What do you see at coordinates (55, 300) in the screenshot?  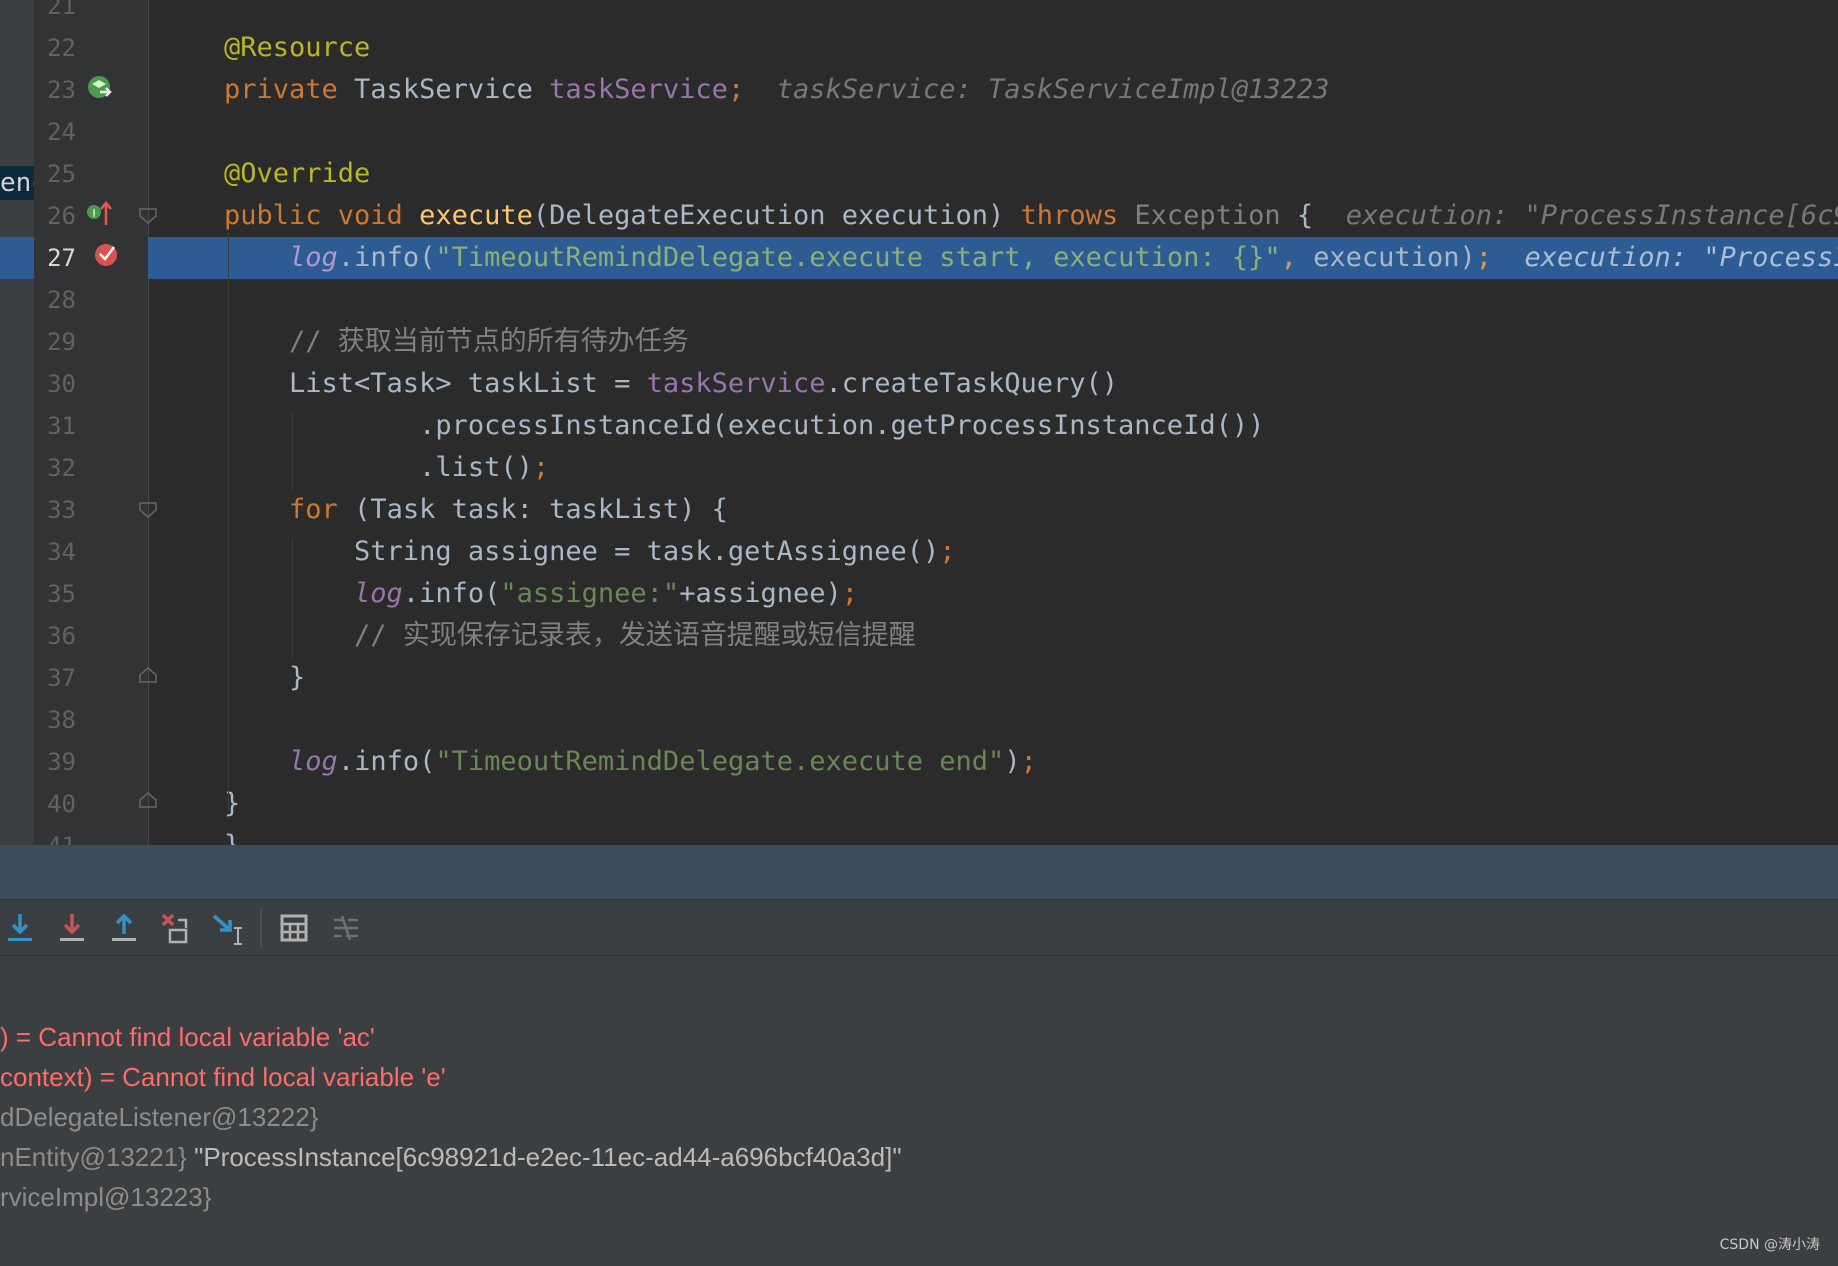 I see `line-number: 28` at bounding box center [55, 300].